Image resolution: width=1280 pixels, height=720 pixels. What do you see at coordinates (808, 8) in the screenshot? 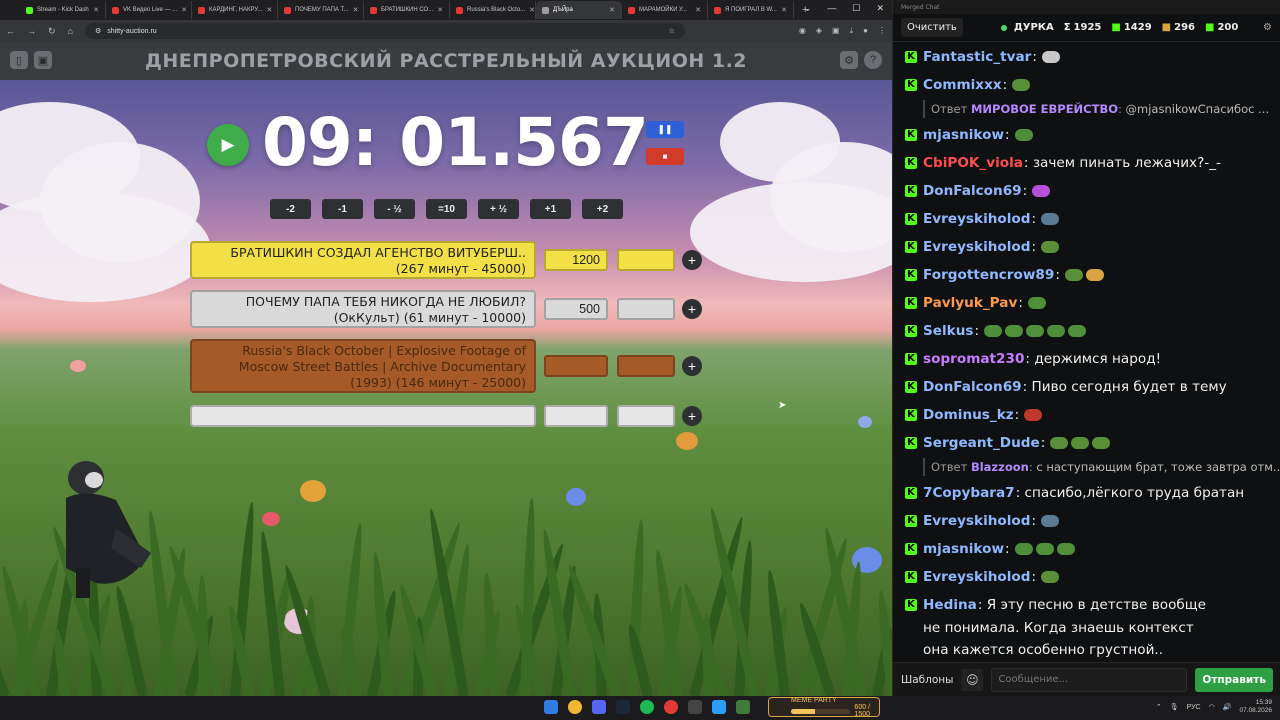
I see `tab-search-icon: ⌄` at bounding box center [808, 8].